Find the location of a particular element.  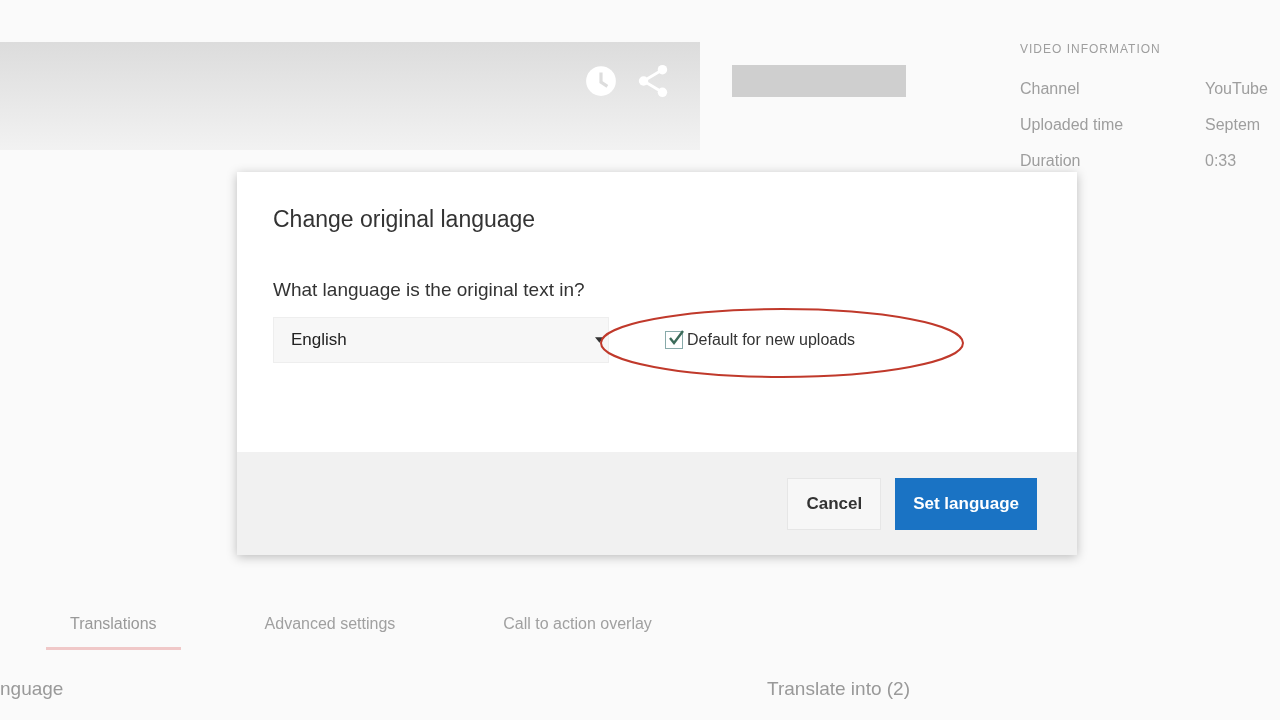

dialog-title: Change original language is located at coordinates (405, 219).